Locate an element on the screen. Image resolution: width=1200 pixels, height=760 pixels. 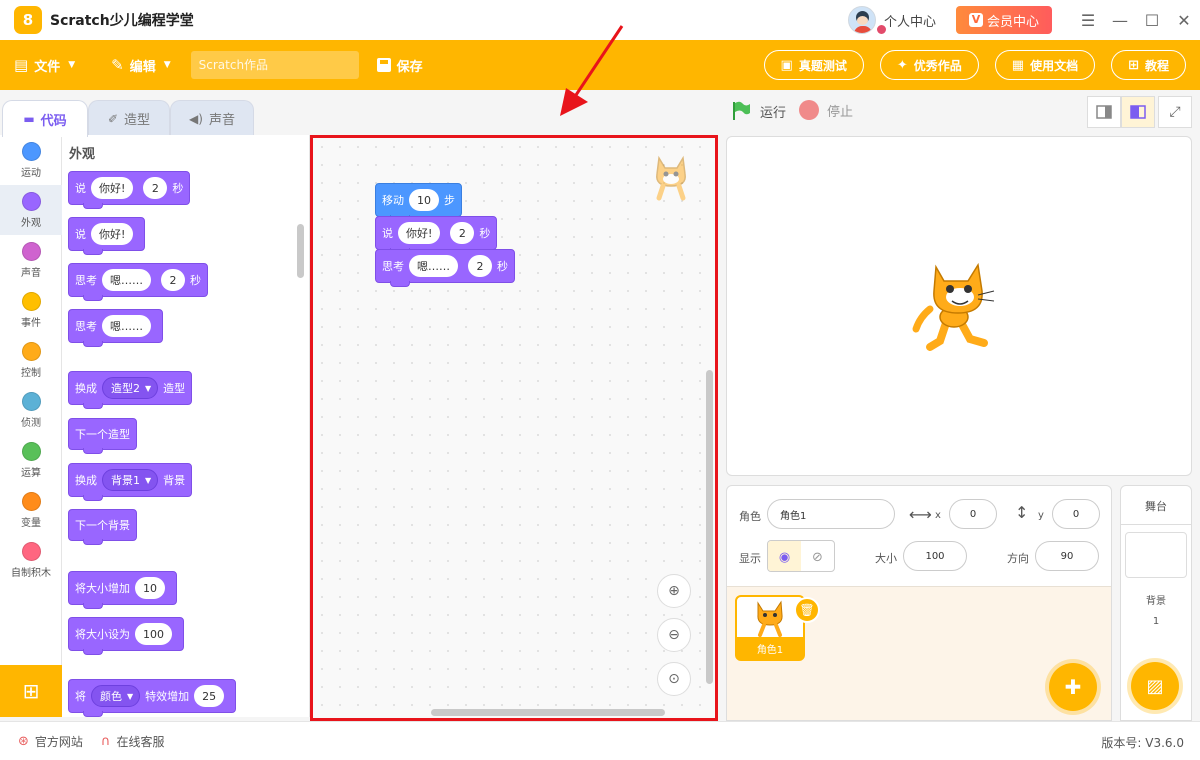
cat-plus-icon: ✚ is located at coordinates (1073, 687).